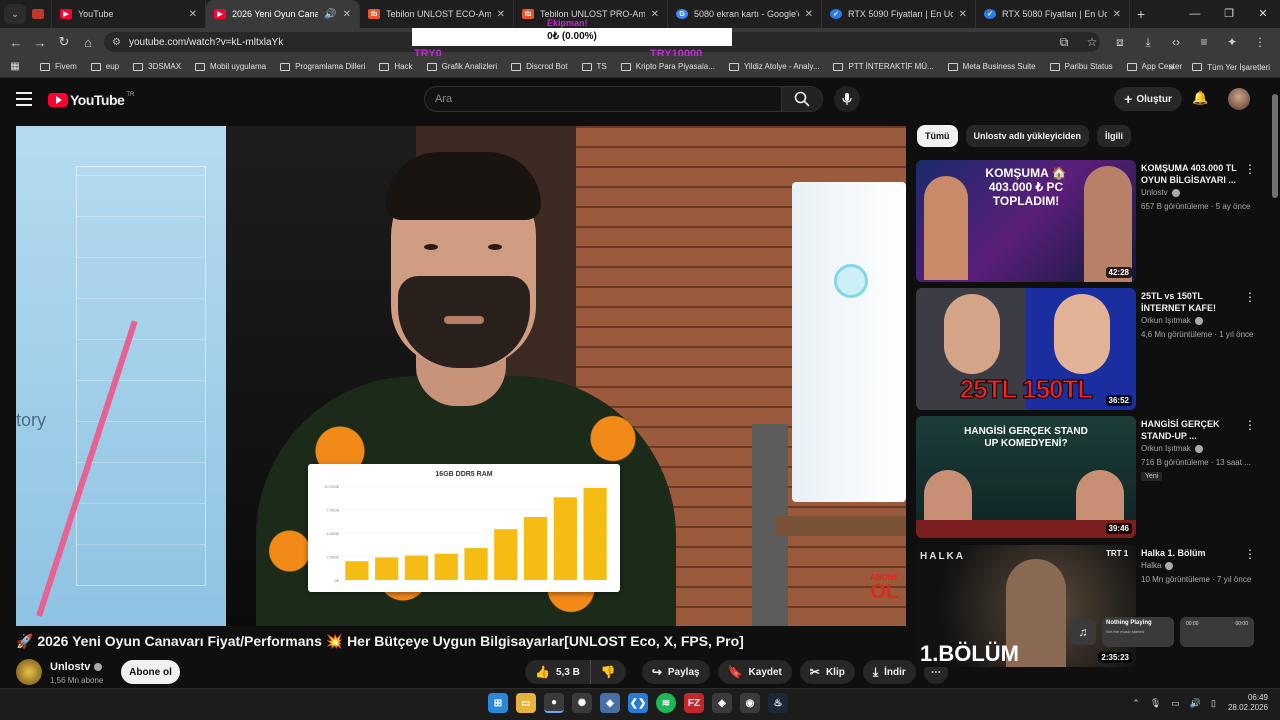 Image resolution: width=1280 pixels, height=720 pixels. I want to click on bookmark-item: eup, so click(104, 66).